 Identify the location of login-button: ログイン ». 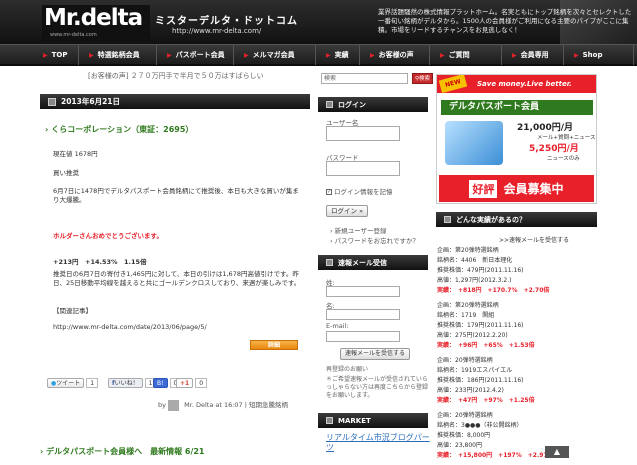
(347, 211).